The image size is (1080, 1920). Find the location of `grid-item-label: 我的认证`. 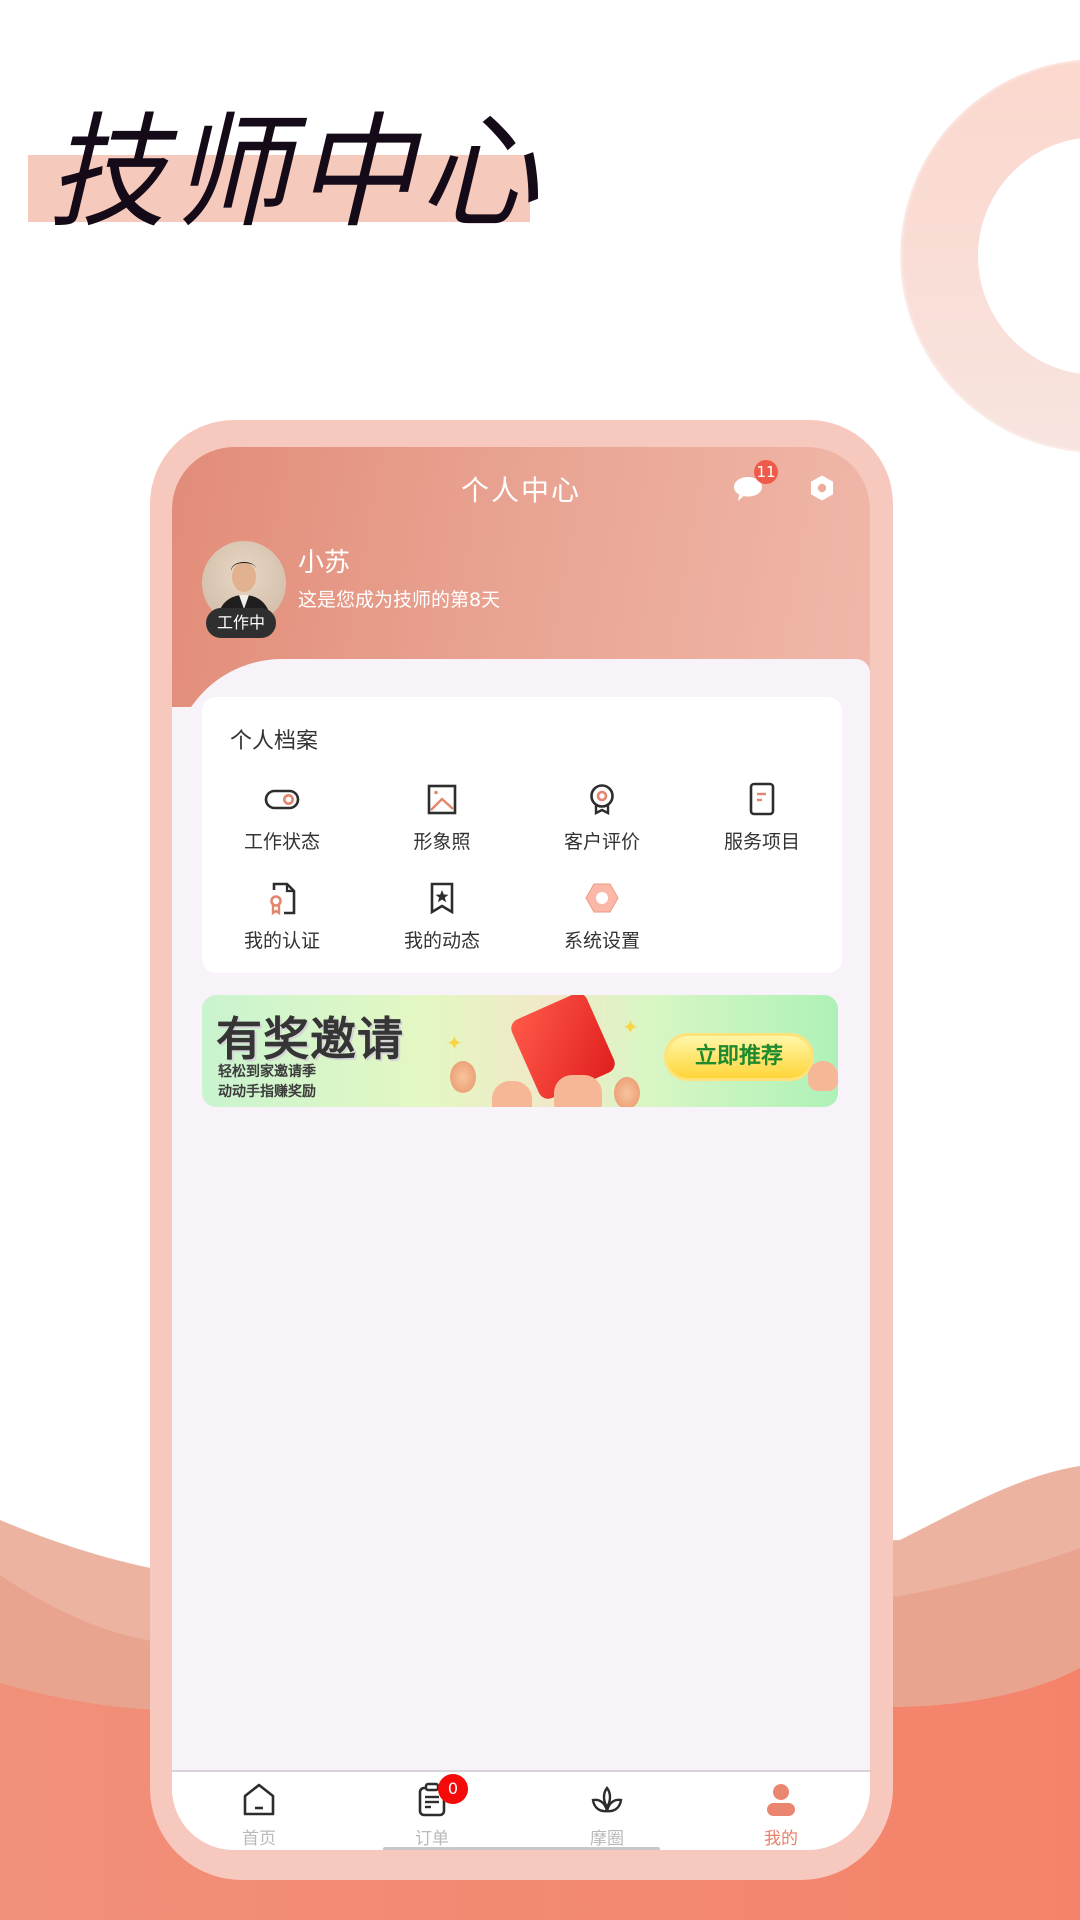

grid-item-label: 我的认证 is located at coordinates (281, 941).